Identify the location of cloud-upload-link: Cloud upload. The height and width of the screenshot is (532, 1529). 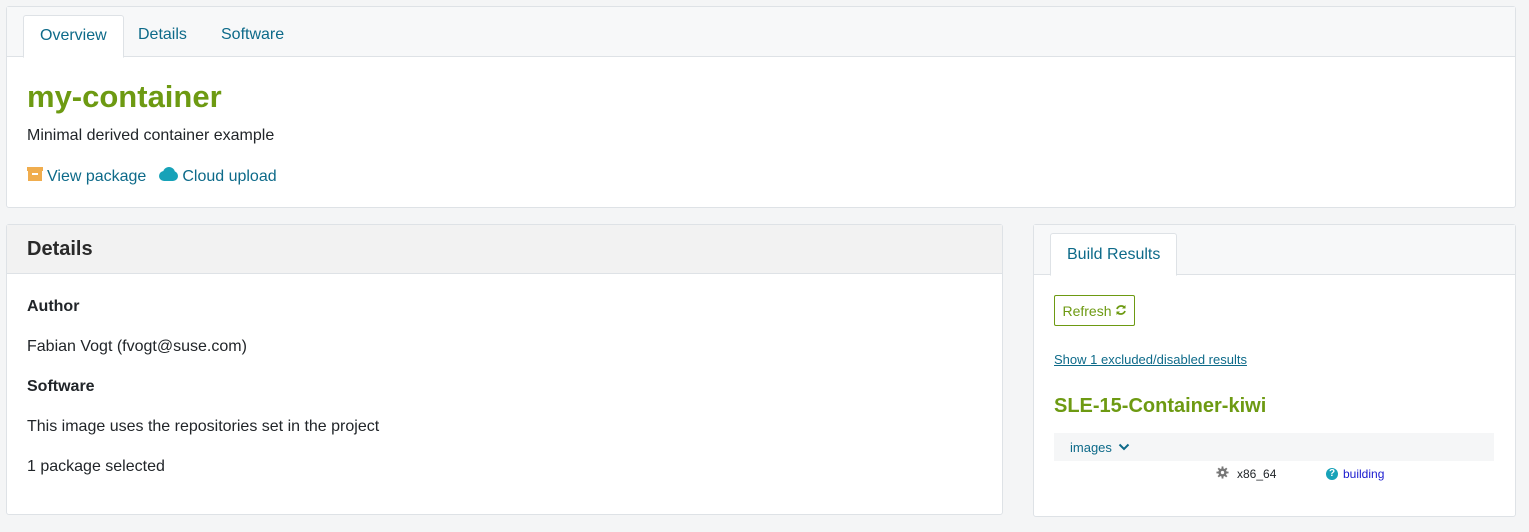
(217, 176).